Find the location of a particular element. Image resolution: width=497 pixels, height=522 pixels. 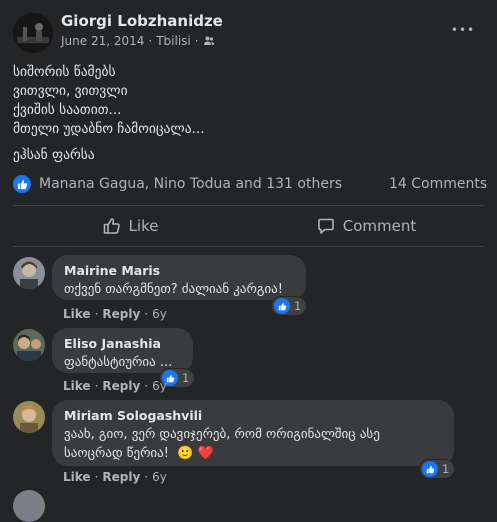

comment-author: Eliso Janashia is located at coordinates (122, 343).